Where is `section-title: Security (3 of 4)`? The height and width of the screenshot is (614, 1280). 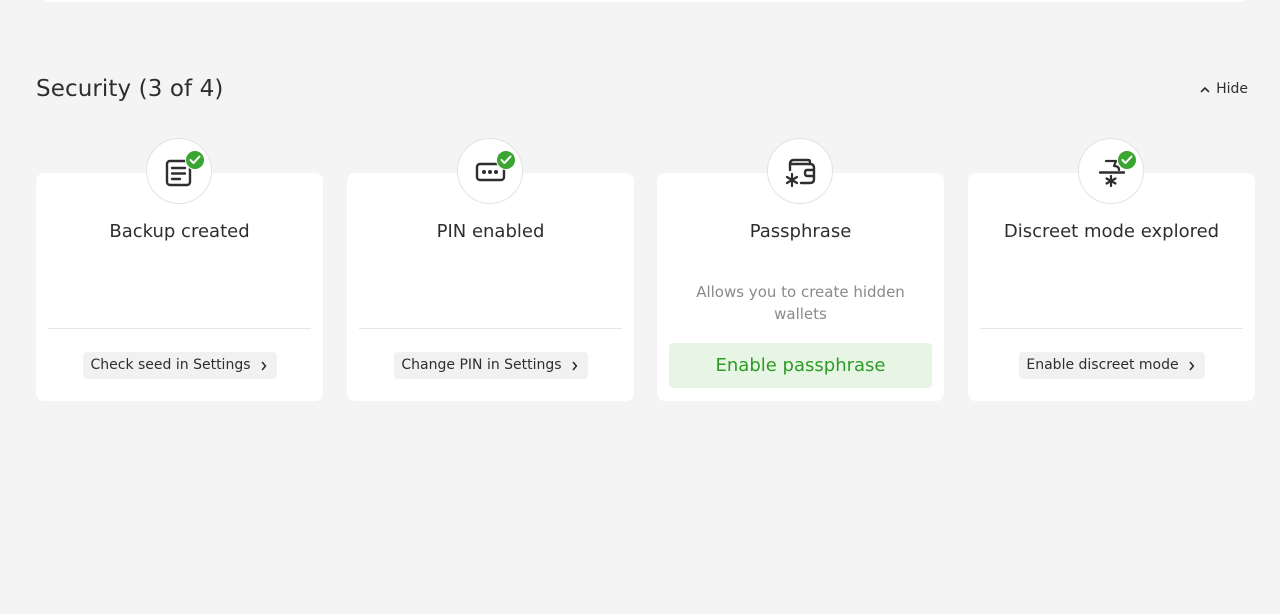 section-title: Security (3 of 4) is located at coordinates (130, 89).